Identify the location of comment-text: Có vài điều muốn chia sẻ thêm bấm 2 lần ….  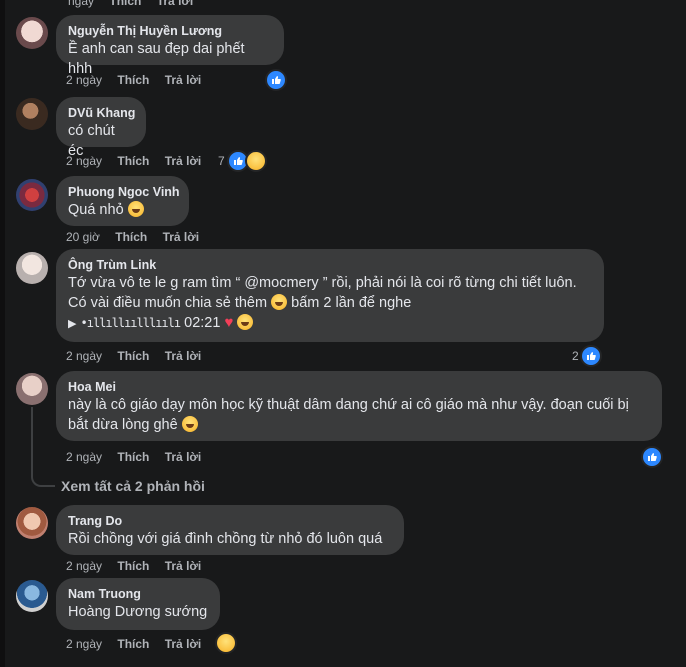
(240, 302).